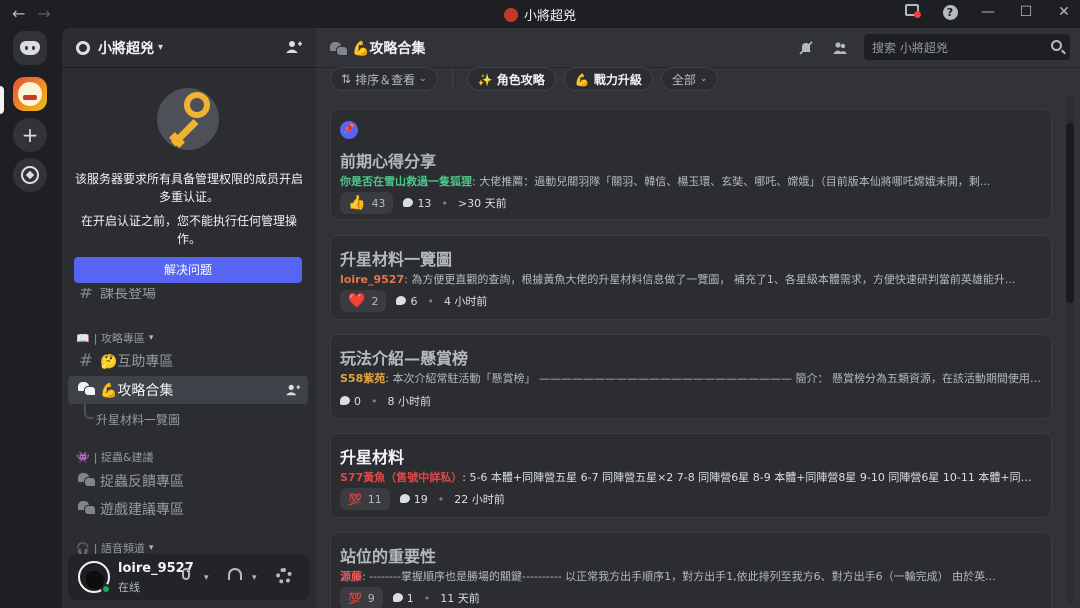  What do you see at coordinates (346, 79) in the screenshot?
I see `sort-icon: ⇅` at bounding box center [346, 79].